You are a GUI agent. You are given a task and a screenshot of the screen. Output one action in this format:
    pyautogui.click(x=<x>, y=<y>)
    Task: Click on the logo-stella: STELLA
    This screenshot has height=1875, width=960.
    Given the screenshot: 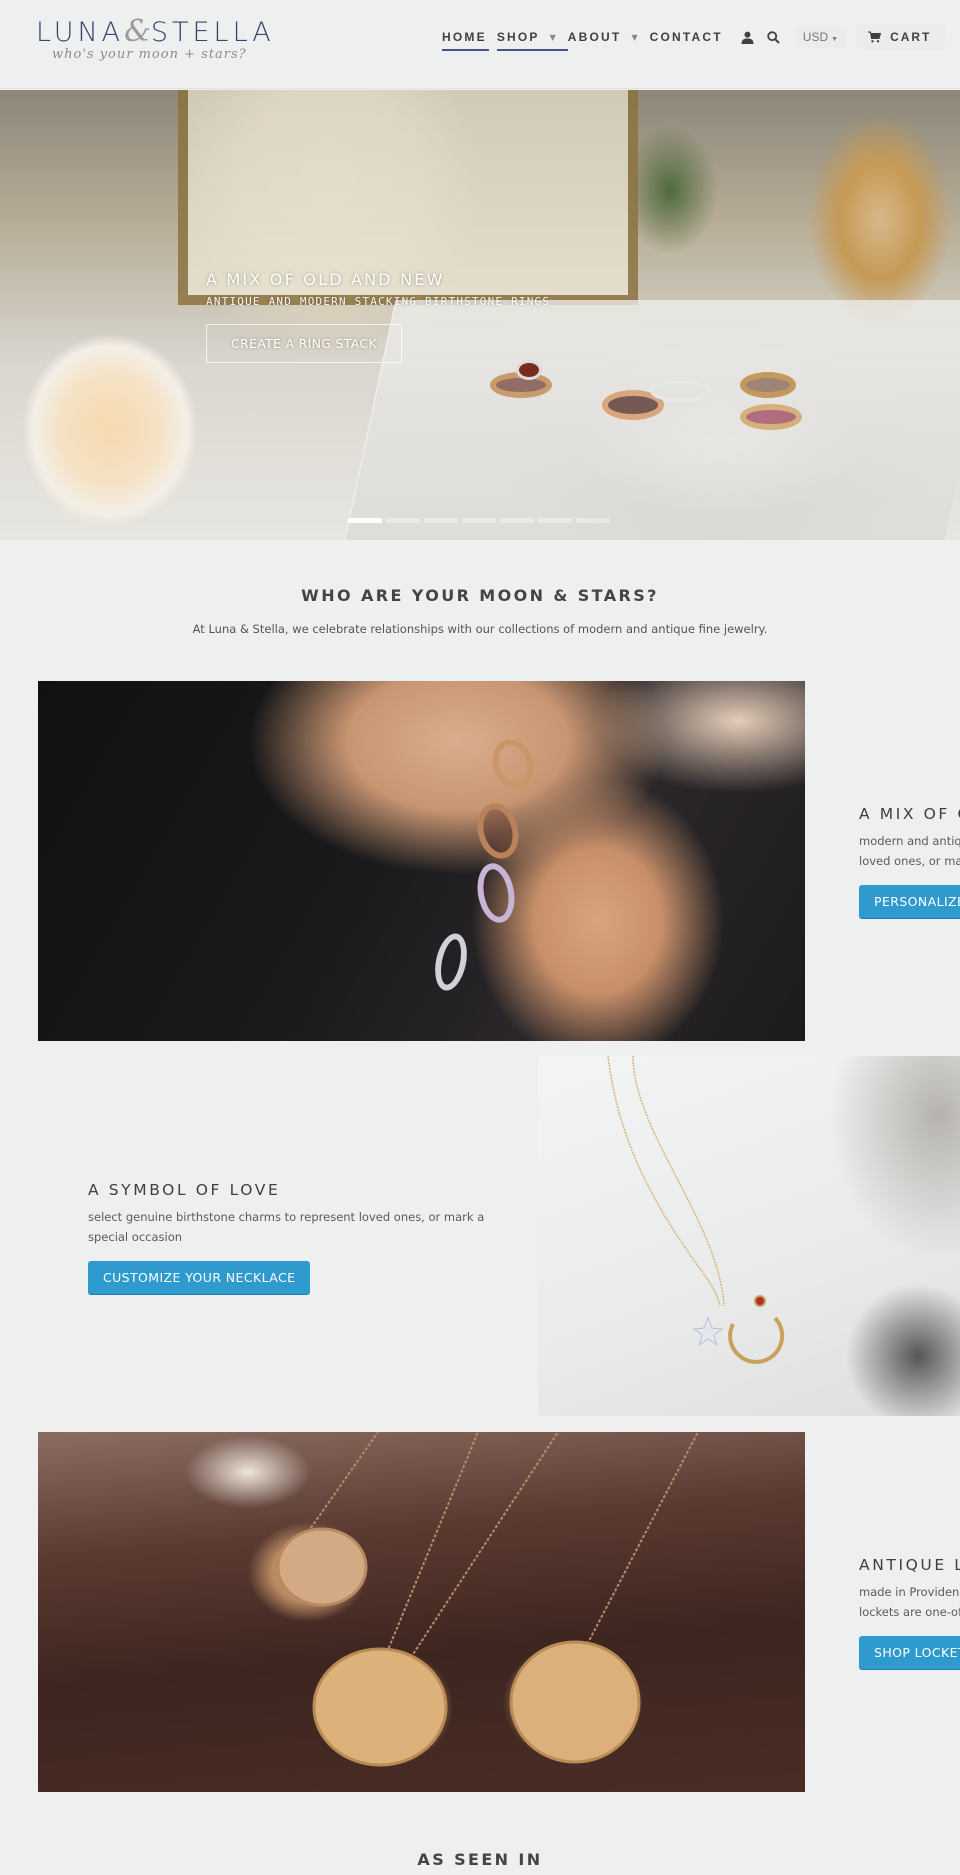 What is the action you would take?
    pyautogui.click(x=212, y=32)
    